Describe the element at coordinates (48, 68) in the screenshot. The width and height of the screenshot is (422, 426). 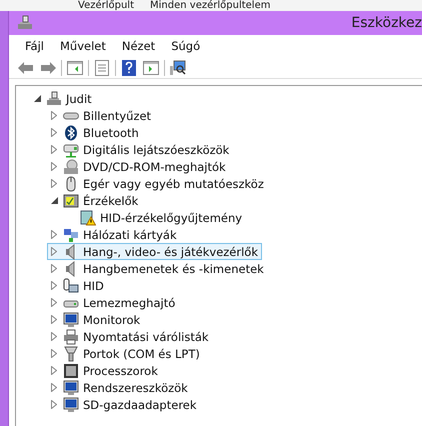
I see `forward-arrow-icon` at that location.